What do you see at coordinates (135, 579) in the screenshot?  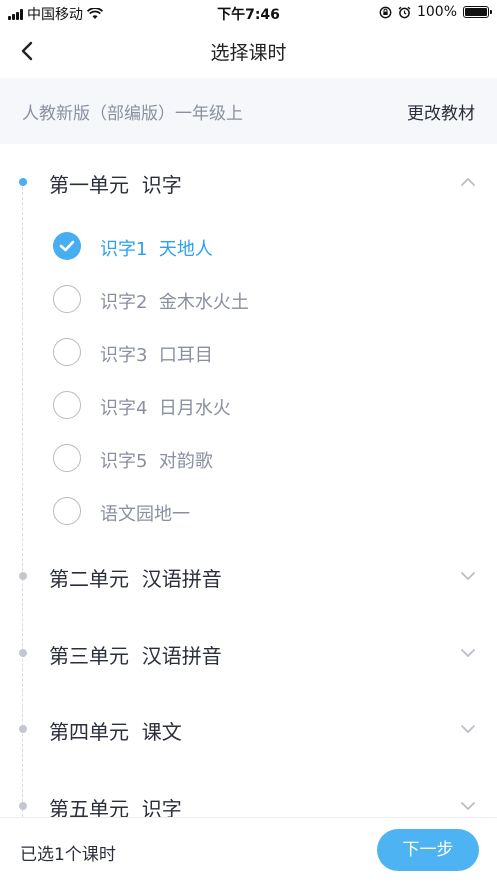 I see `unit-title: 第二单元 汉语拼音` at bounding box center [135, 579].